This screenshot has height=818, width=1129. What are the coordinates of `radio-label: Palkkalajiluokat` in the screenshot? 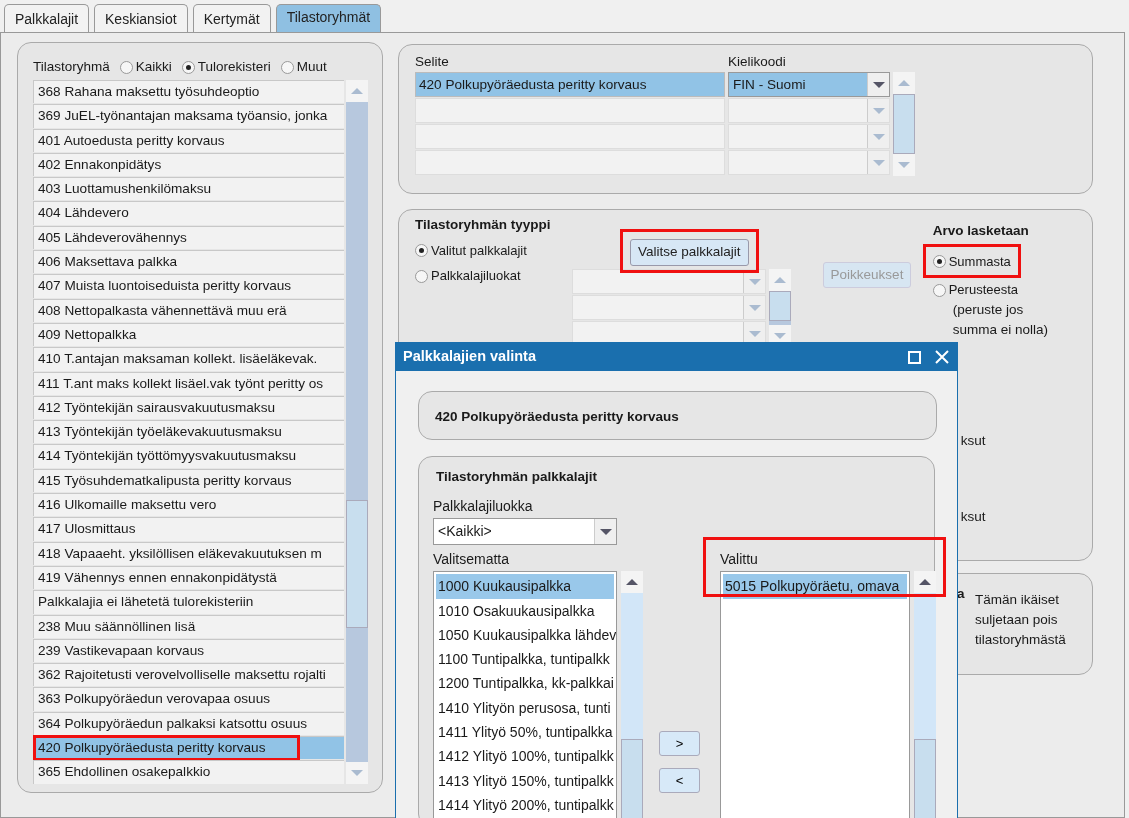 It's located at (476, 276).